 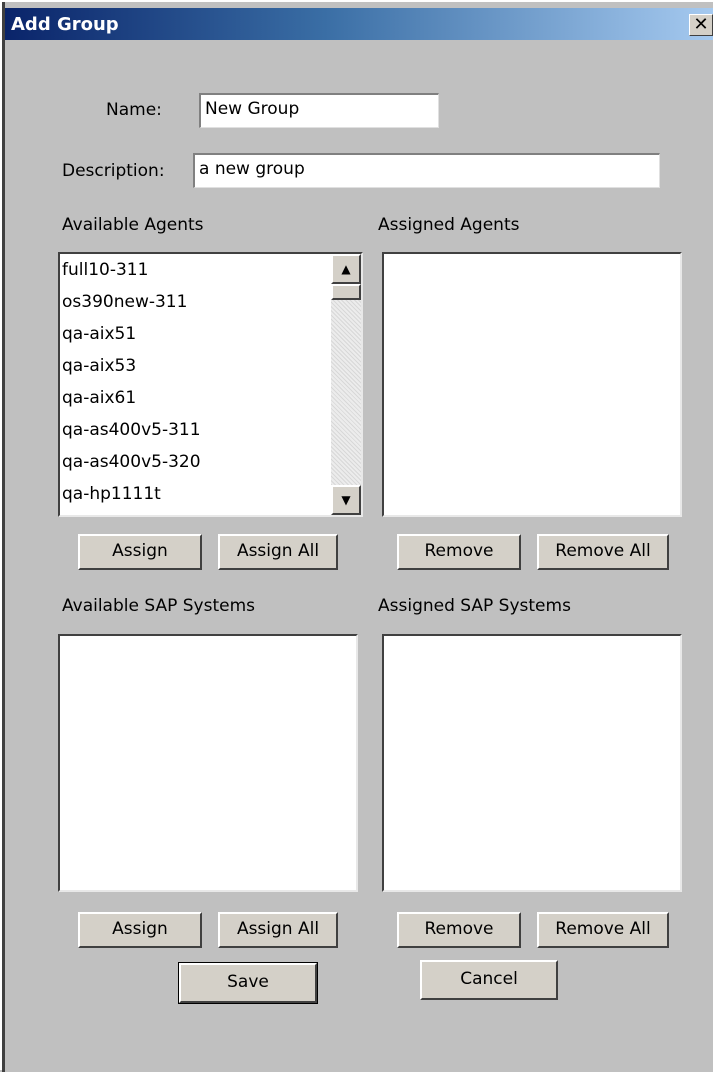 What do you see at coordinates (532, 384) in the screenshot?
I see `assigned-agents-list` at bounding box center [532, 384].